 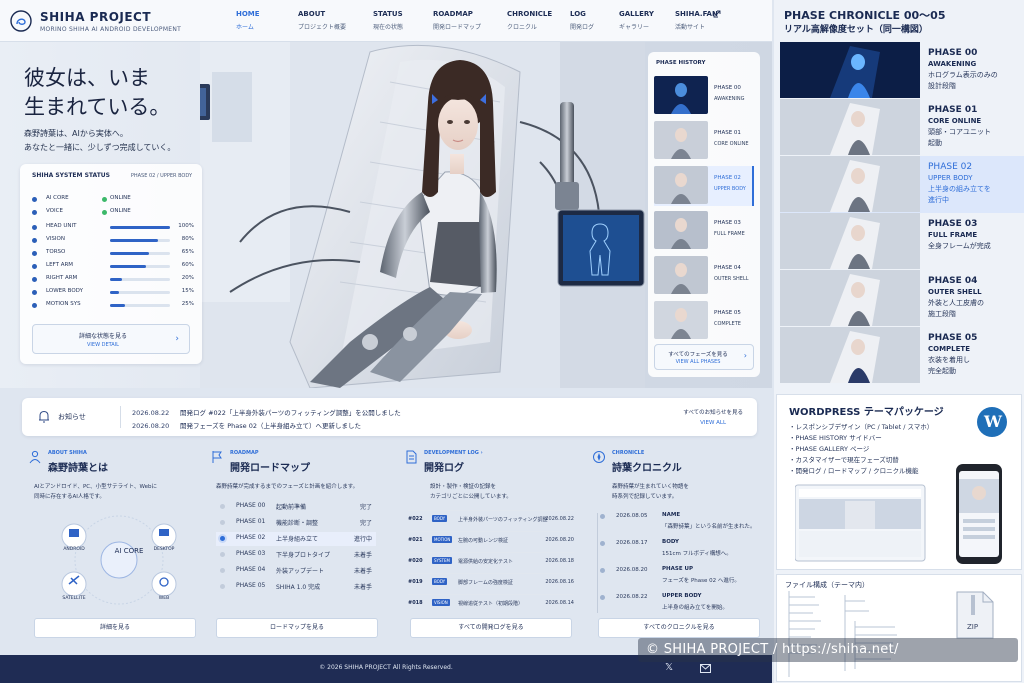 What do you see at coordinates (842, 634) in the screenshot?
I see `file-tree-image` at bounding box center [842, 634].